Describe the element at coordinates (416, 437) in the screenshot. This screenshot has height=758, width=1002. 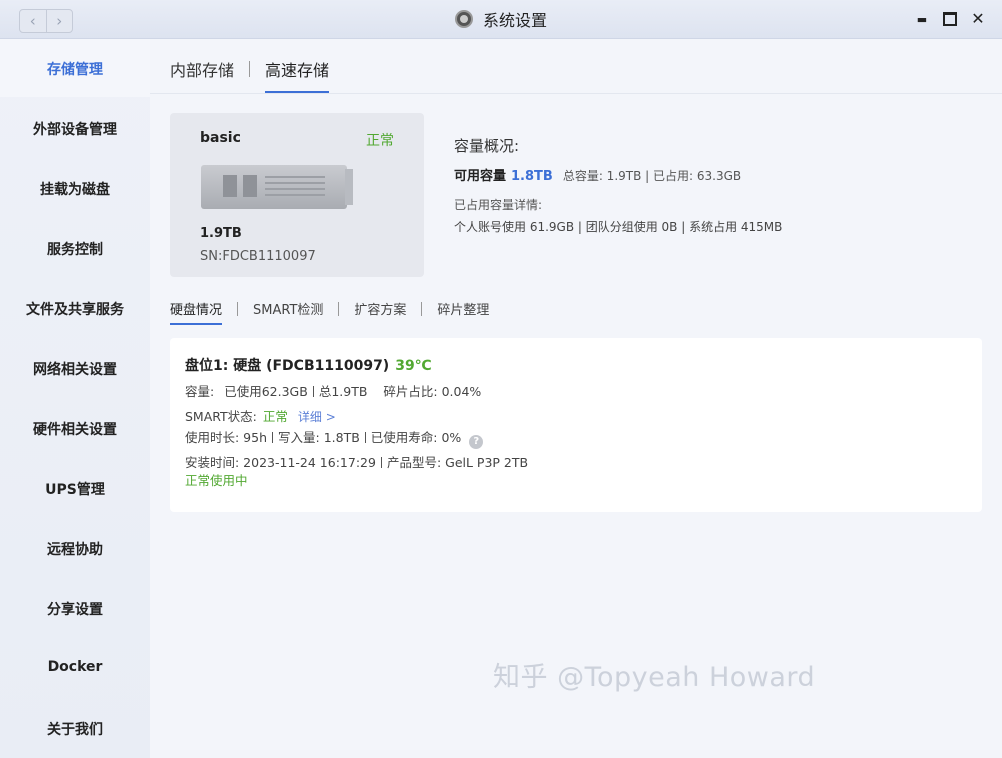
I see `life-used: 已使用寿命: 0%` at that location.